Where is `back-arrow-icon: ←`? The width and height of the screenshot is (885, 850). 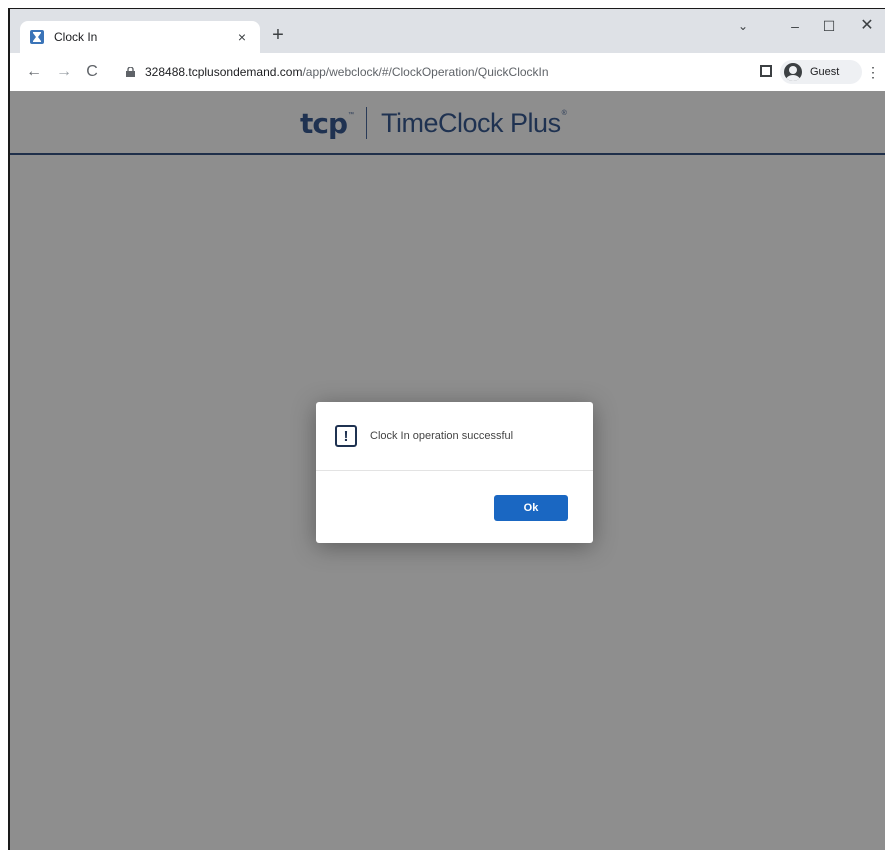
back-arrow-icon: ← is located at coordinates (34, 72).